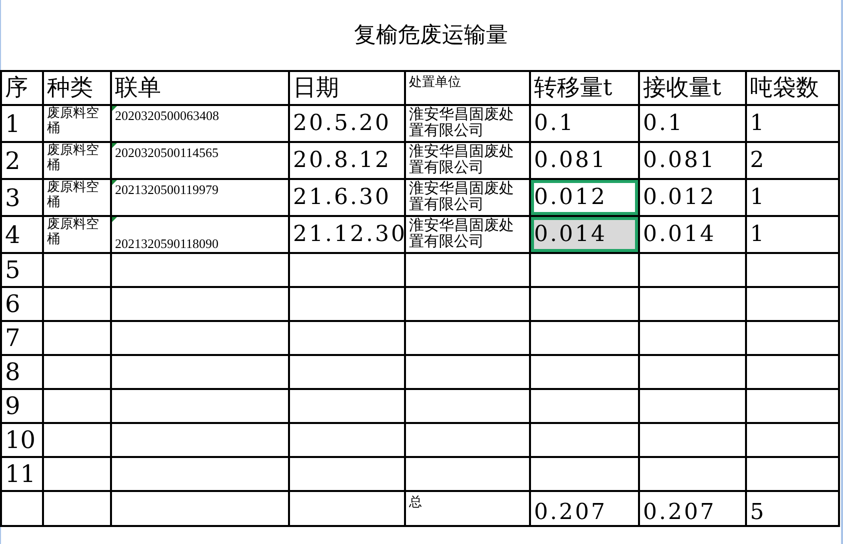 The height and width of the screenshot is (544, 843). What do you see at coordinates (138, 88) in the screenshot?
I see `column-header: 联单` at bounding box center [138, 88].